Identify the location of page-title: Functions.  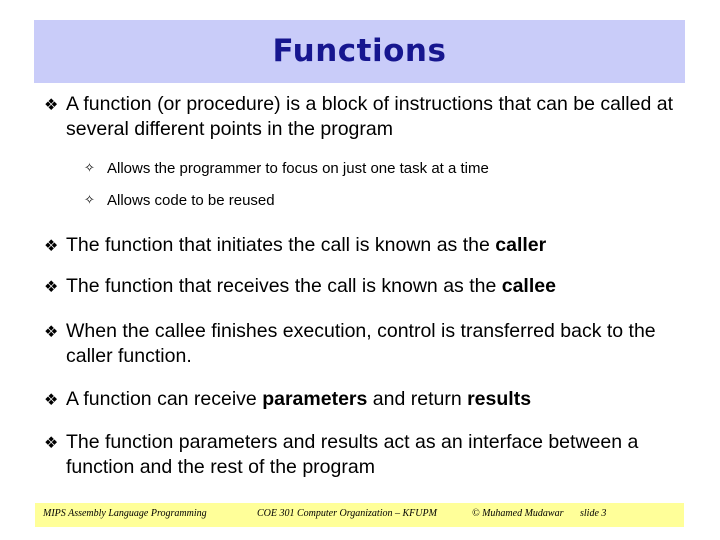
(359, 51).